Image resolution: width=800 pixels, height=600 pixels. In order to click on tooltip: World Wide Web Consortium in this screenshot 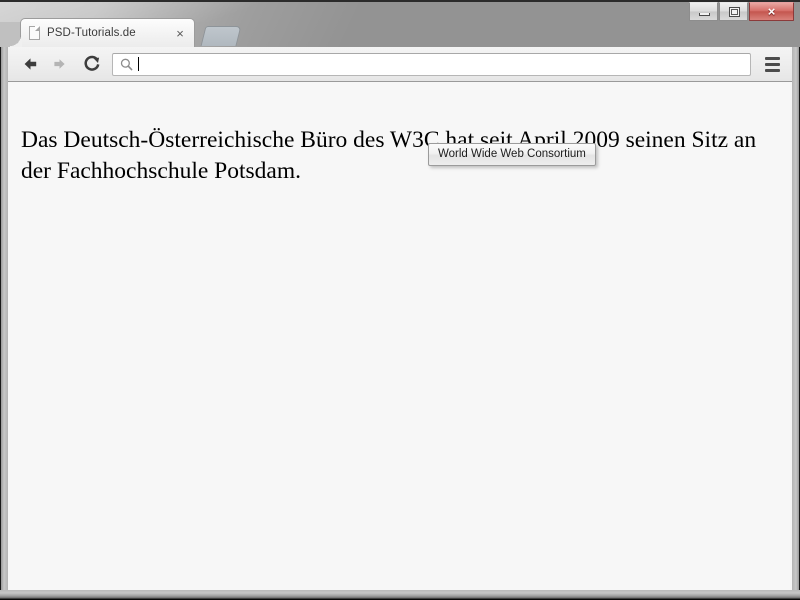, I will do `click(512, 154)`.